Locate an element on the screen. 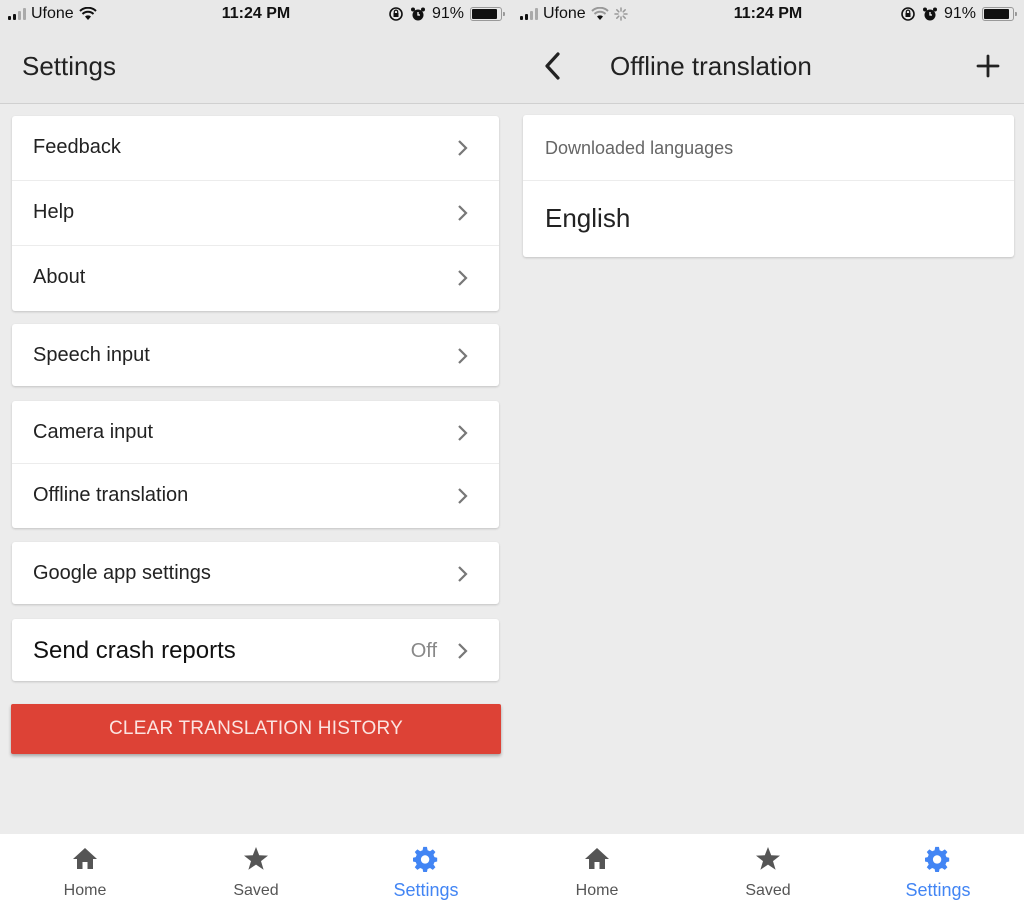  settings-item-help: Help is located at coordinates (255, 213).